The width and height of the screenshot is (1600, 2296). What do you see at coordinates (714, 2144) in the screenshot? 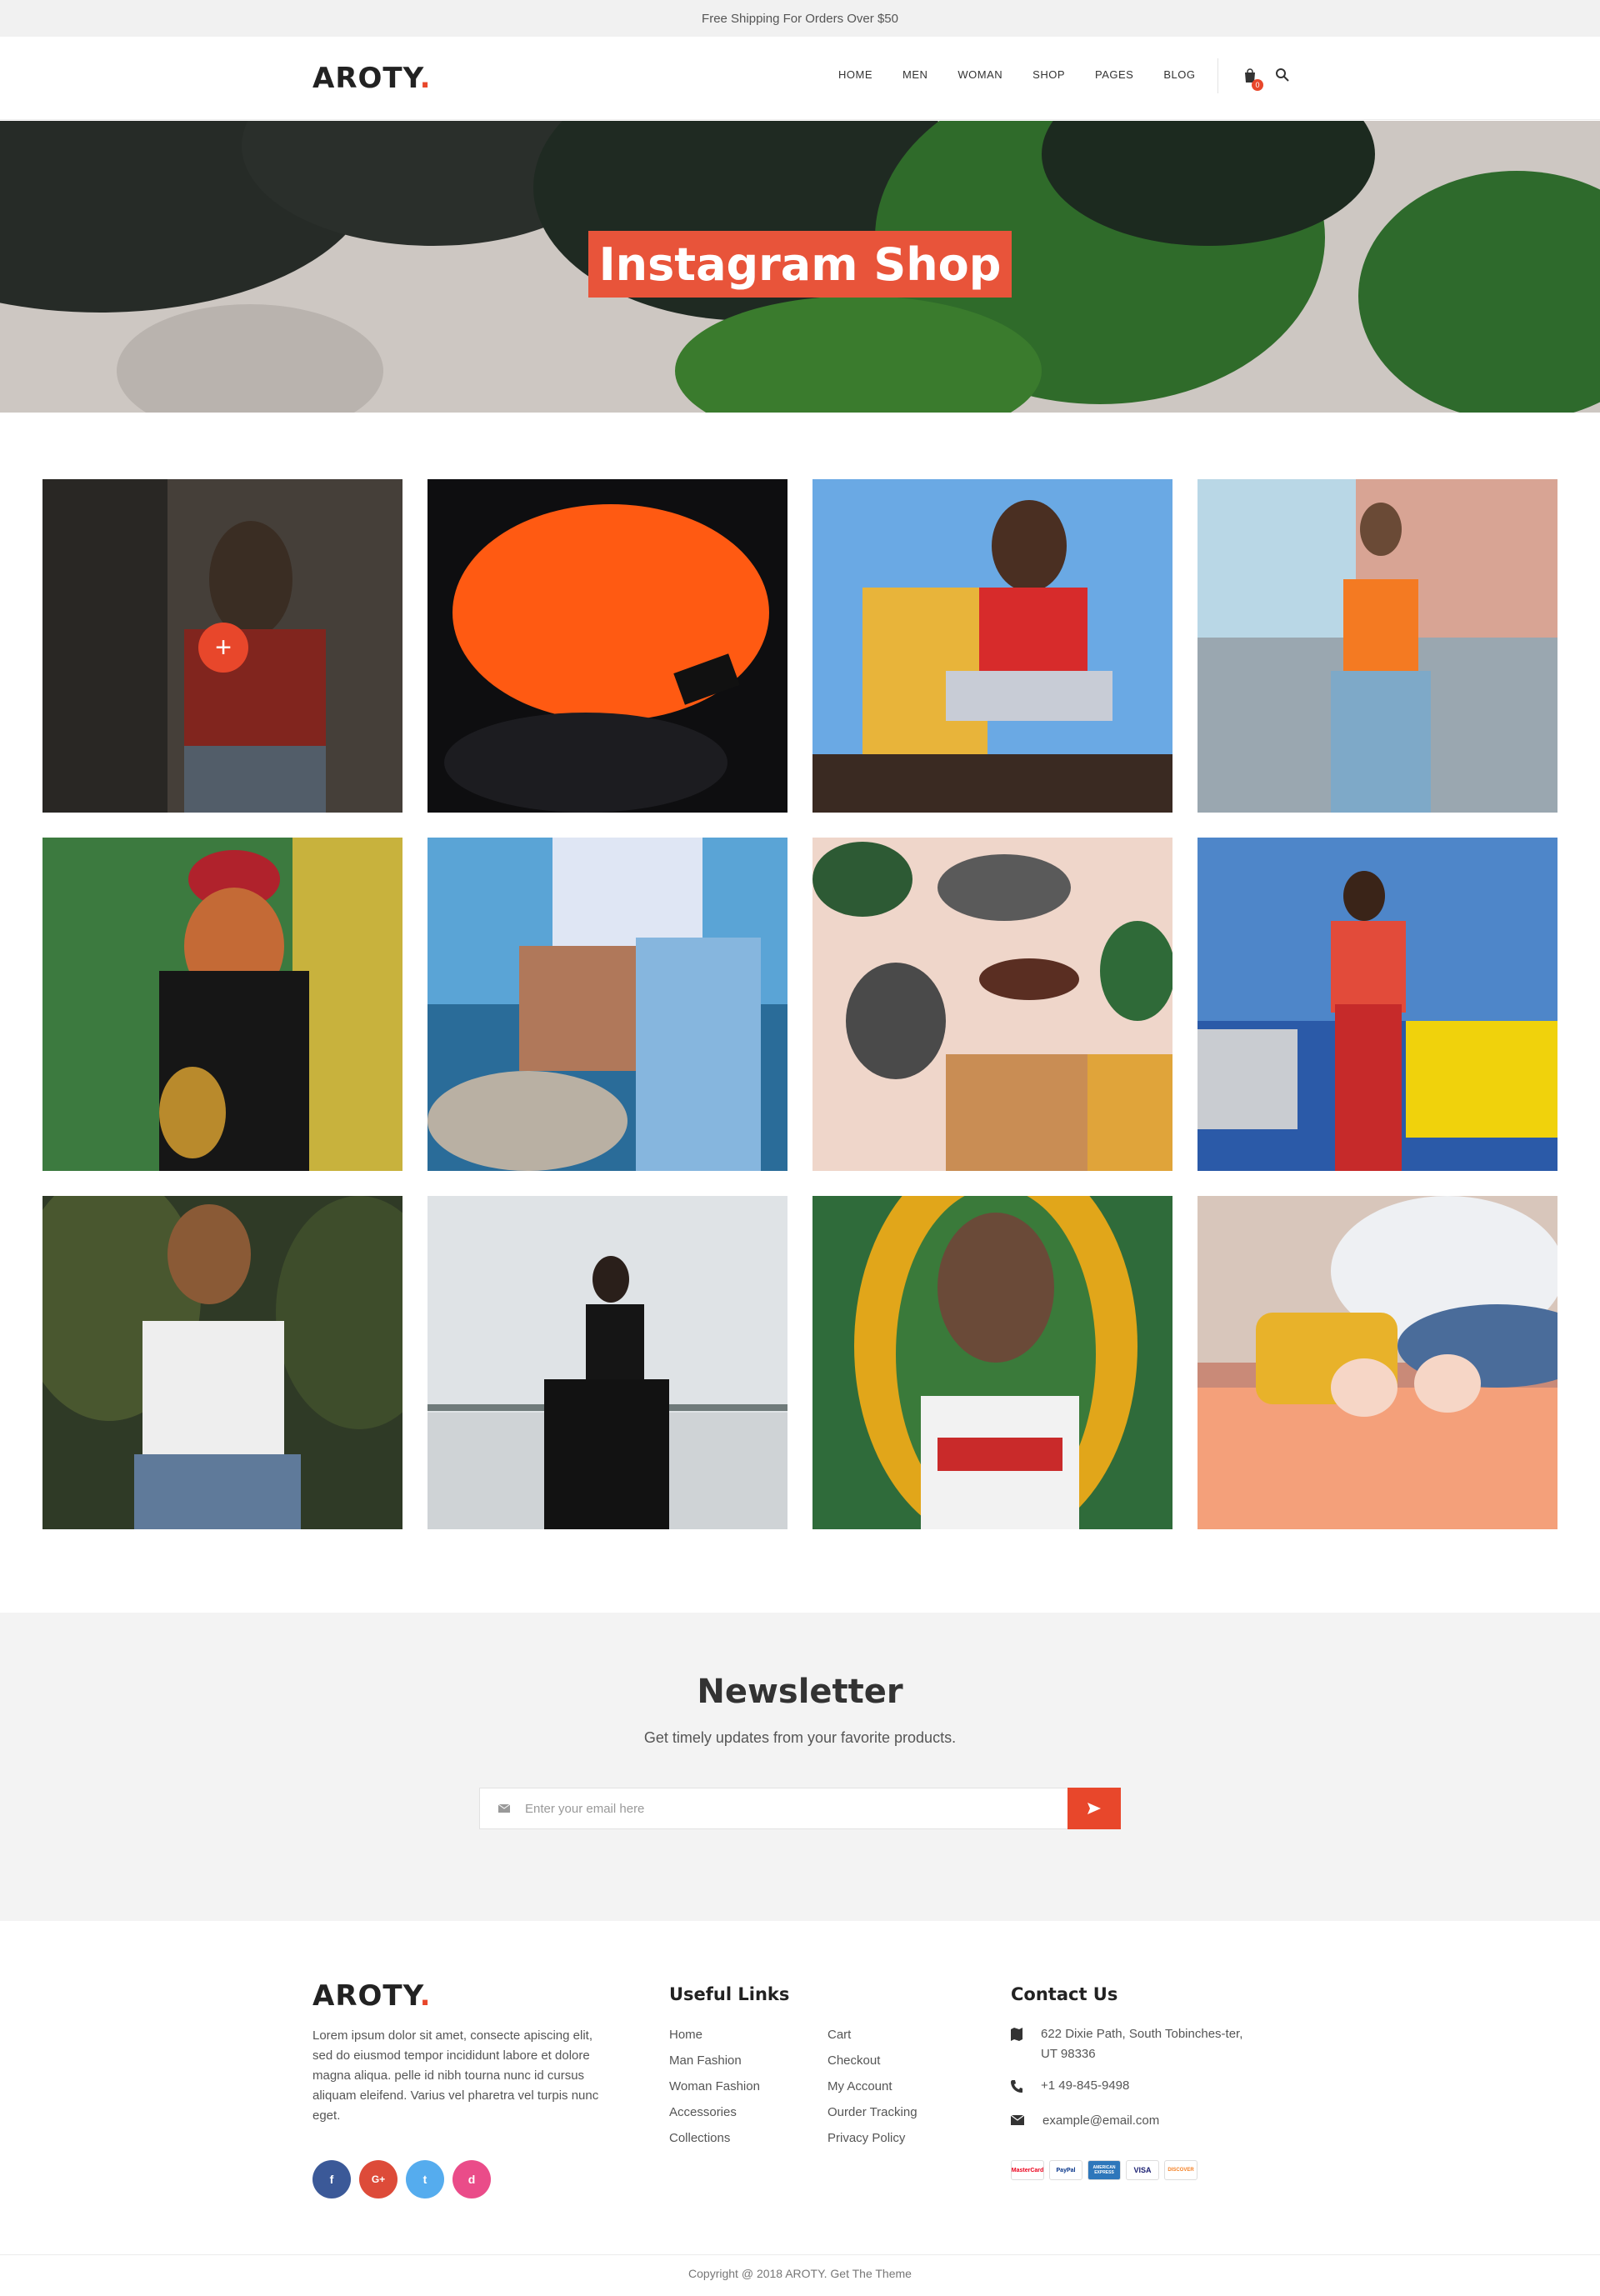
I see `footer-link-collections: Collections` at bounding box center [714, 2144].